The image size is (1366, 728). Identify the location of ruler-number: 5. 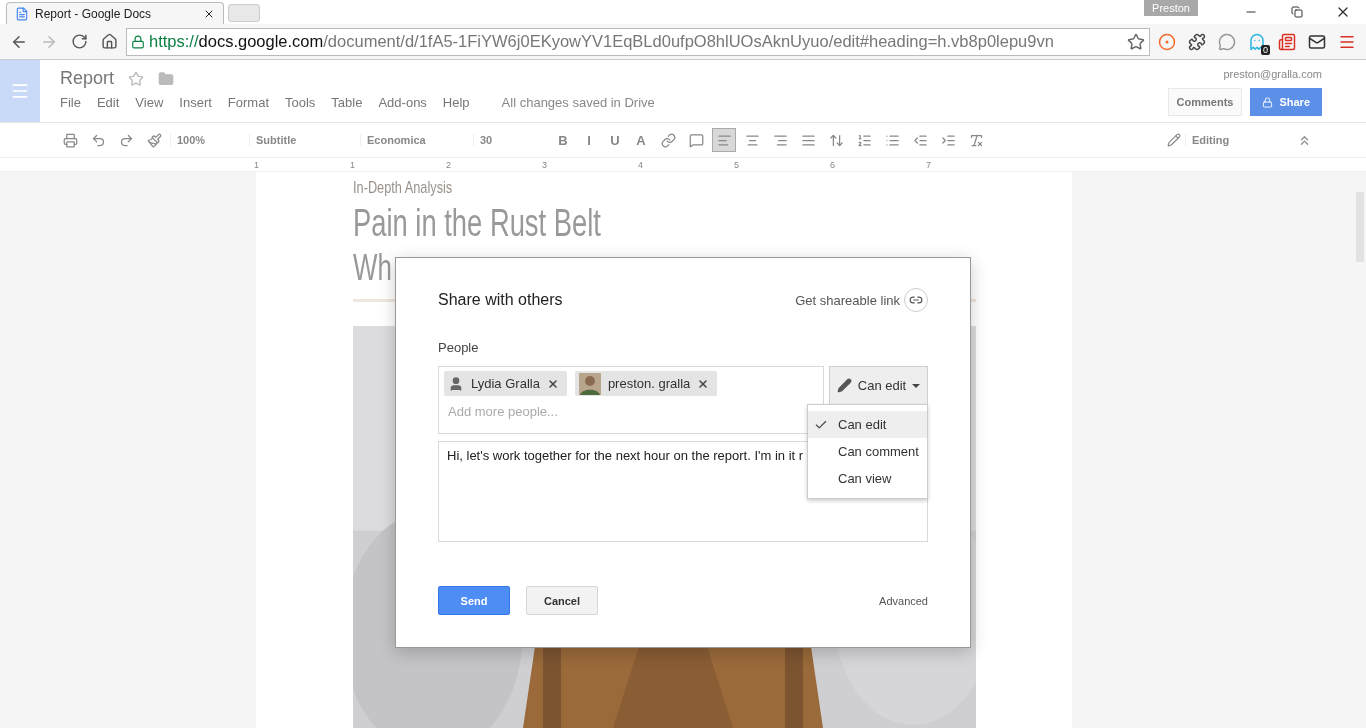
(737, 164).